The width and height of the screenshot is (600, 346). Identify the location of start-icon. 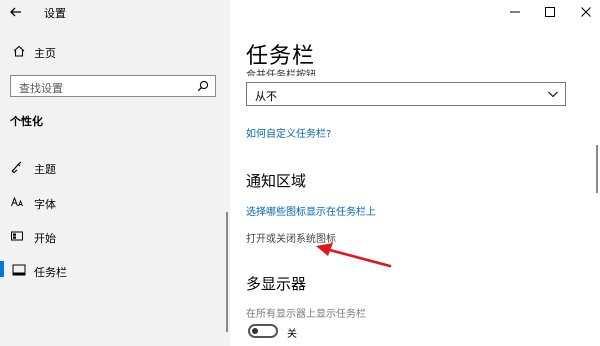
(17, 236).